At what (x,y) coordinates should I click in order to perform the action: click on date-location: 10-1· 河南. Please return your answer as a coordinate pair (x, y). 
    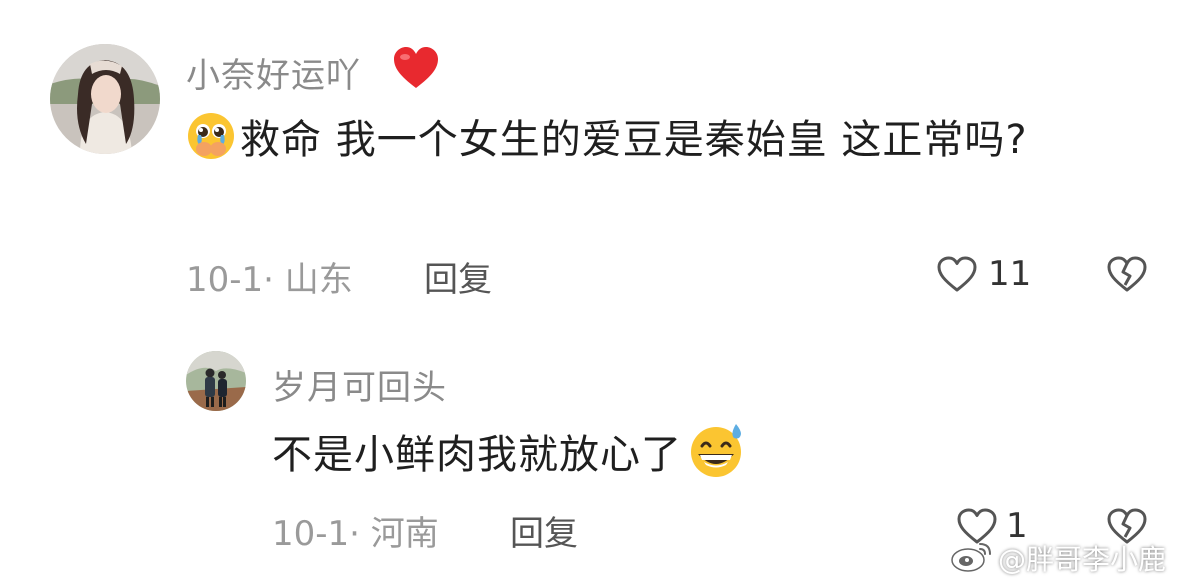
    Looking at the image, I should click on (355, 534).